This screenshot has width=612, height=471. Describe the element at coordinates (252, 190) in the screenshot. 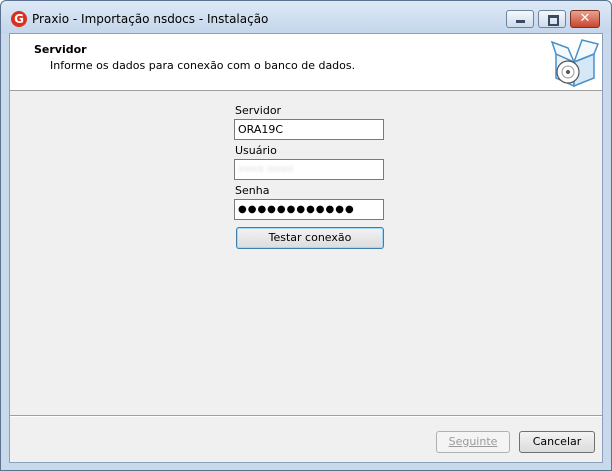

I see `password-label: Senha` at that location.